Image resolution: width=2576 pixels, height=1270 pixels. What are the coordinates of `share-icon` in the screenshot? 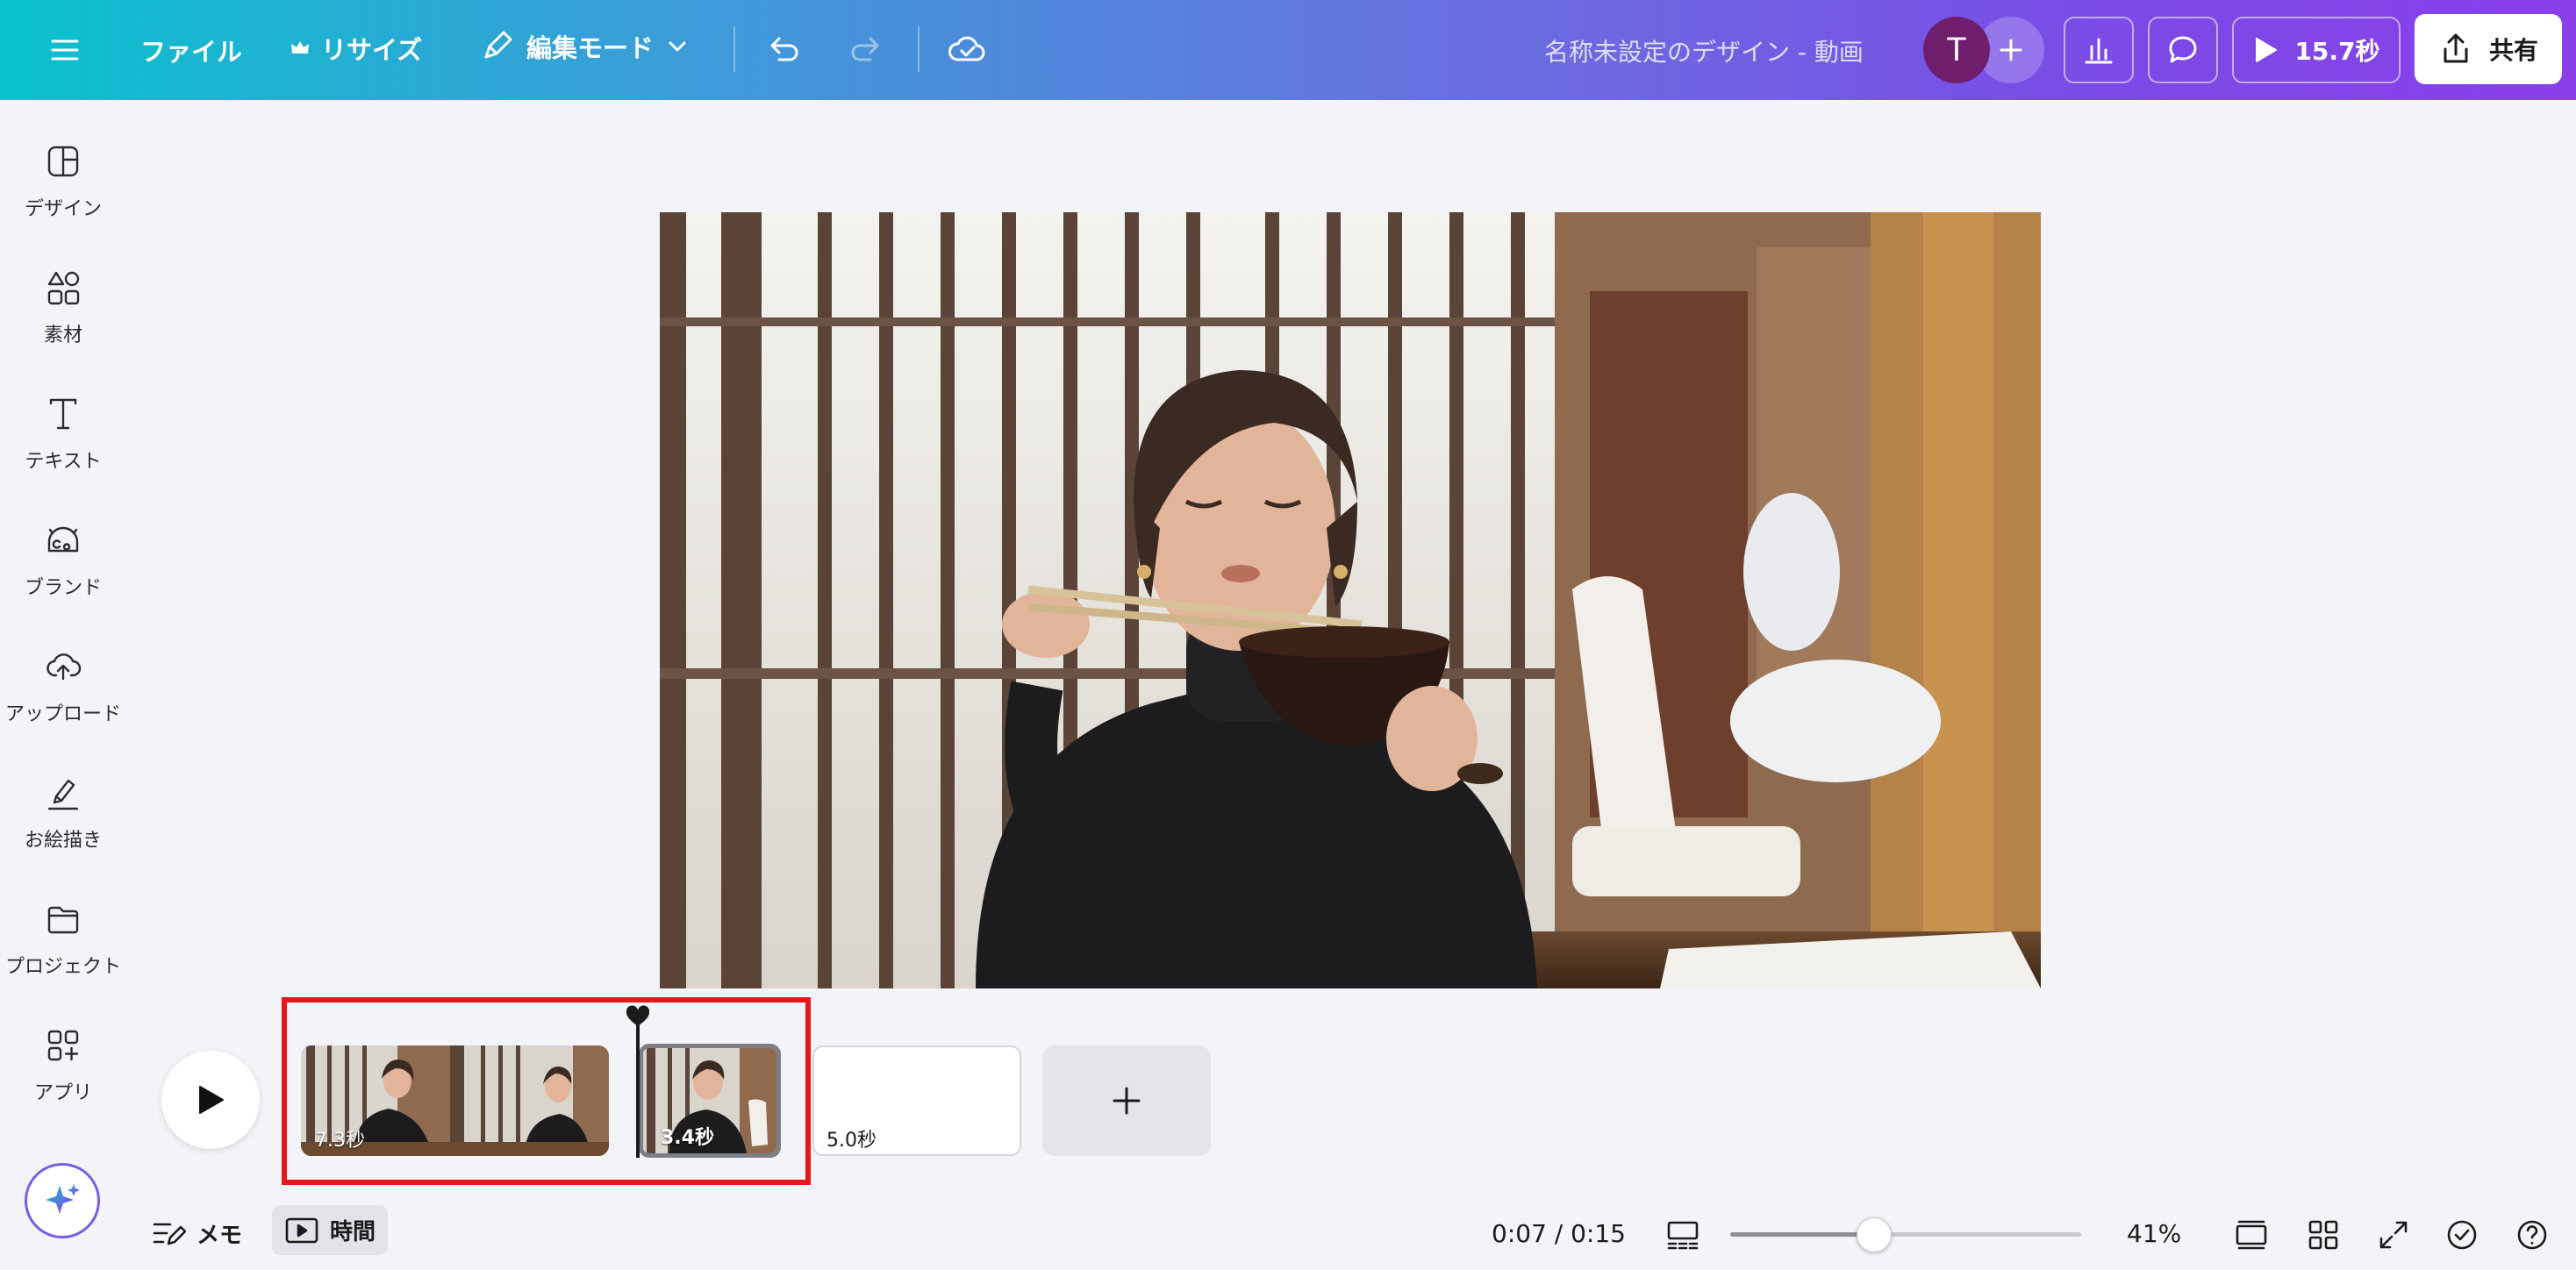 It's located at (2456, 48).